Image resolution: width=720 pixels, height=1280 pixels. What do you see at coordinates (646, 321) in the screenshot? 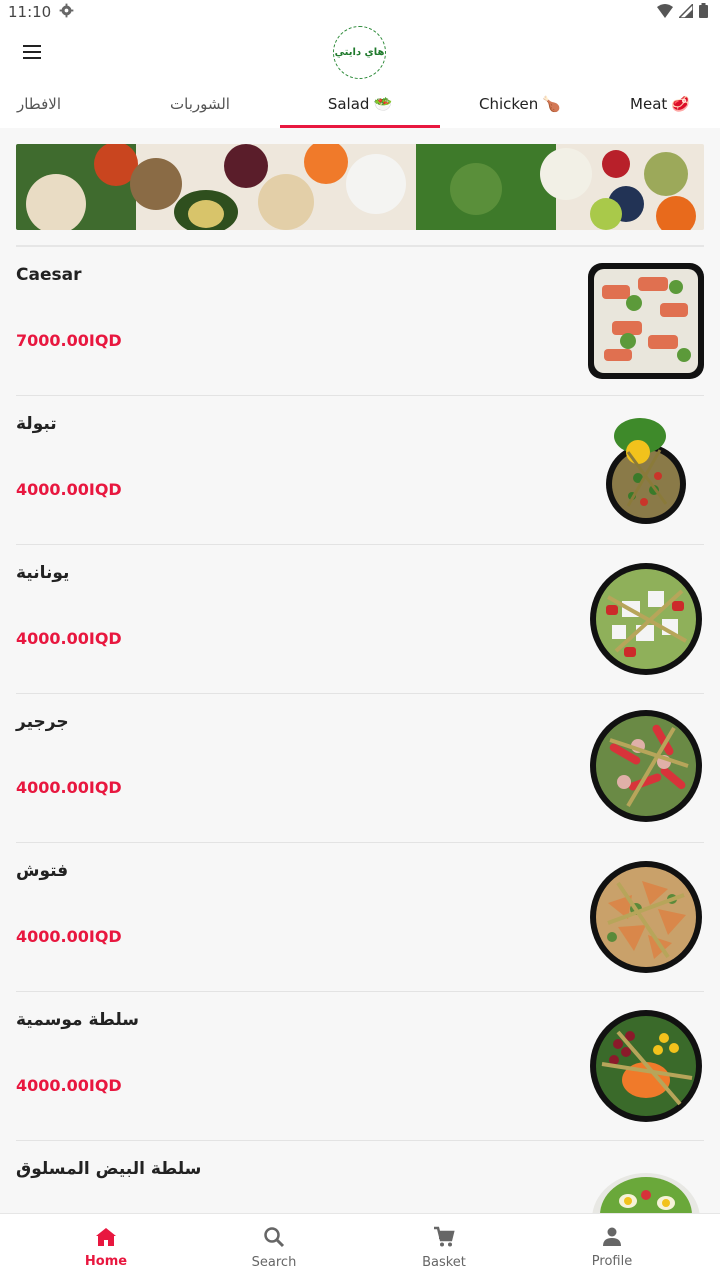
I see `caesar-salad-image` at bounding box center [646, 321].